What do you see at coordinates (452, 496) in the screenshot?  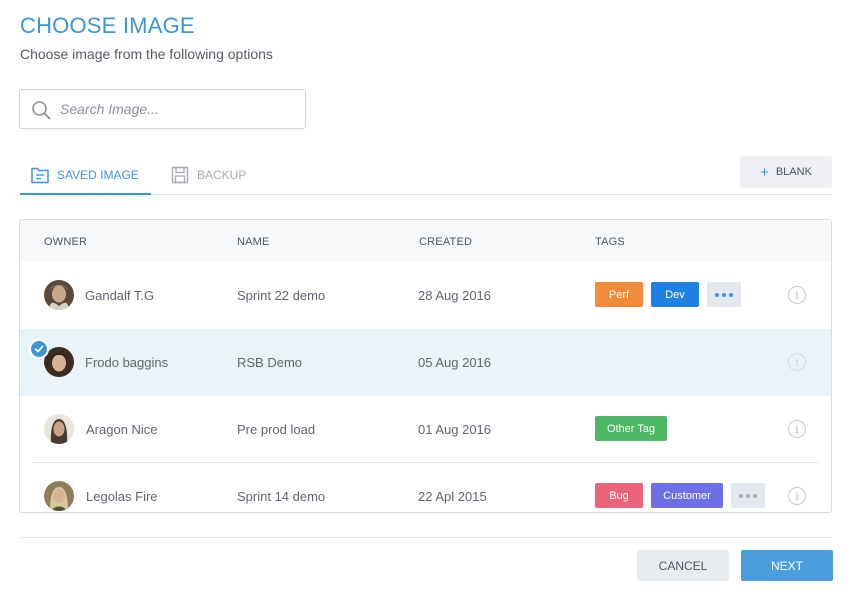 I see `created-date: 22 Apl 2015` at bounding box center [452, 496].